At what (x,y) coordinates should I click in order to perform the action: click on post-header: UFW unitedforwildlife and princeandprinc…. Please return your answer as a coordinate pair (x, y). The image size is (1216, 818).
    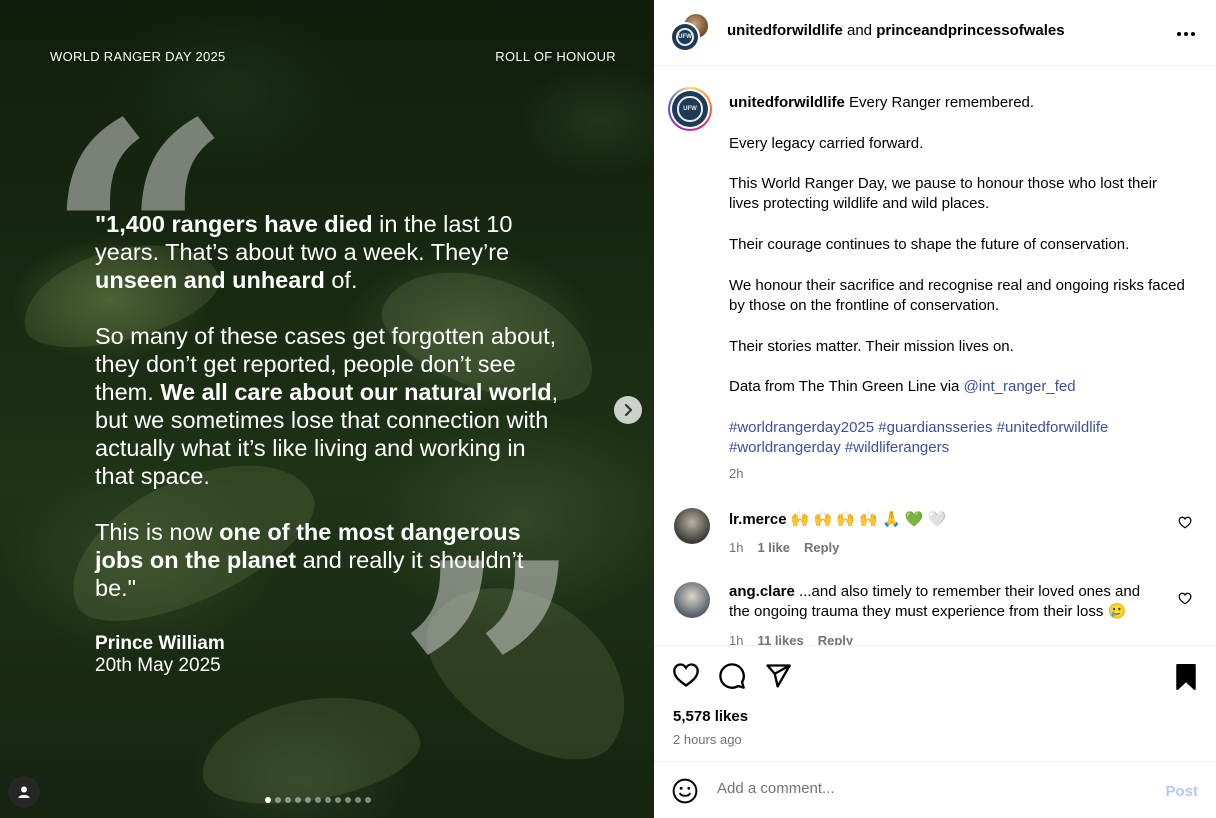
    Looking at the image, I should click on (935, 33).